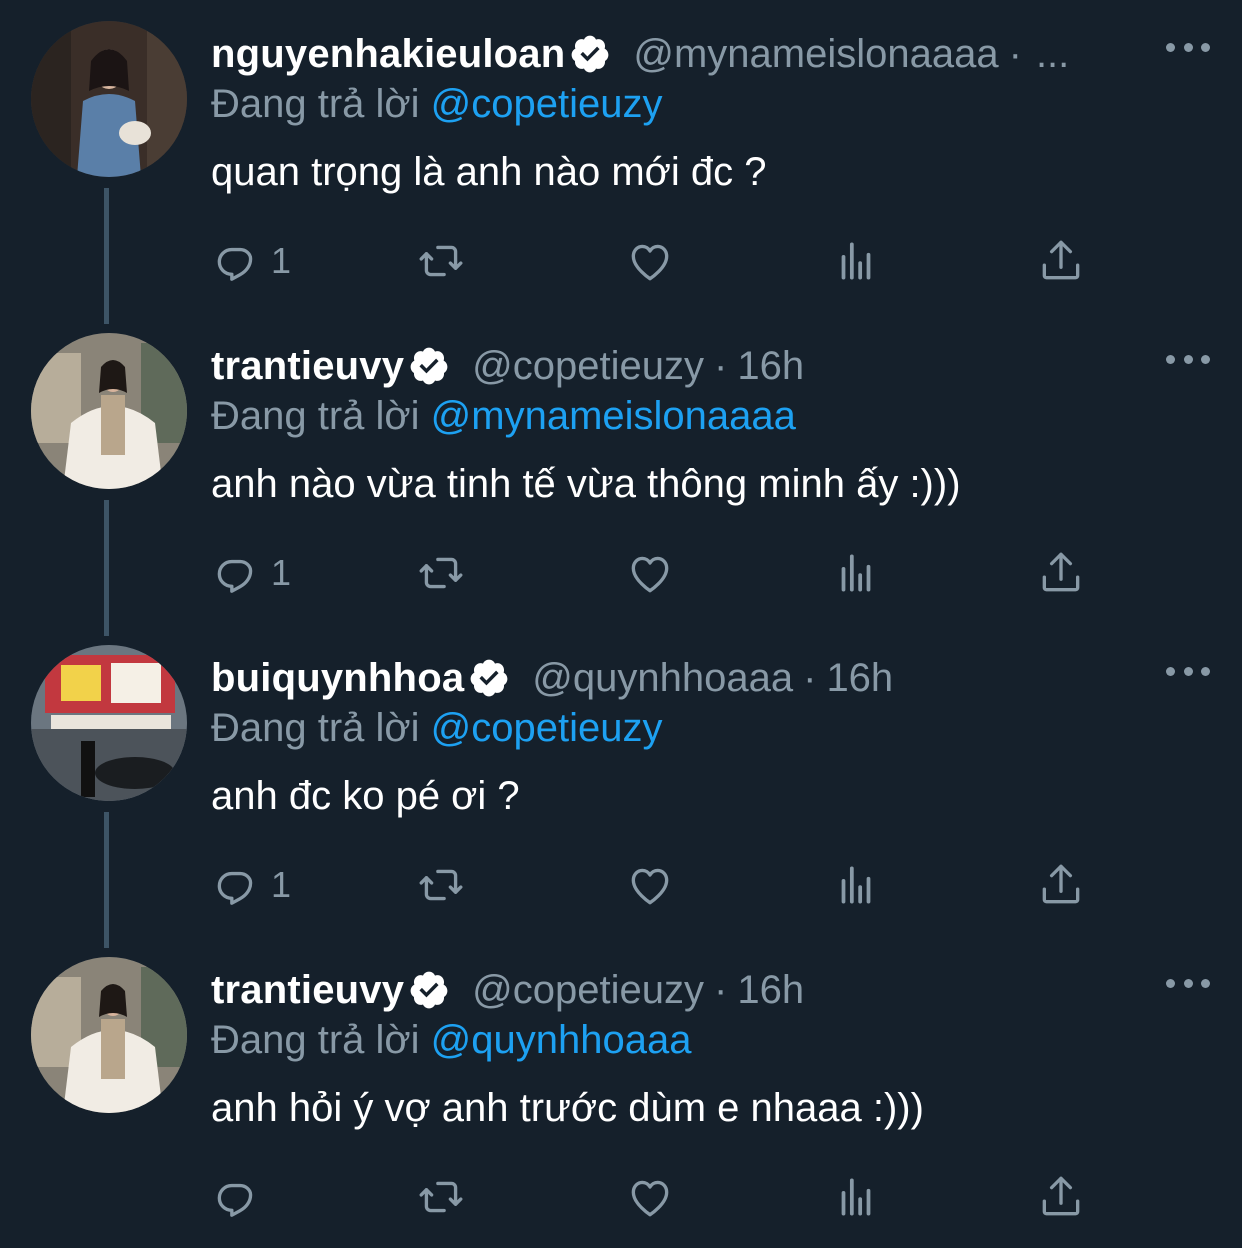 The image size is (1242, 1248). Describe the element at coordinates (567, 1108) in the screenshot. I see `tweet-text: anh hỏi ý vợ anh trước dùm e nhaaa :)))` at that location.